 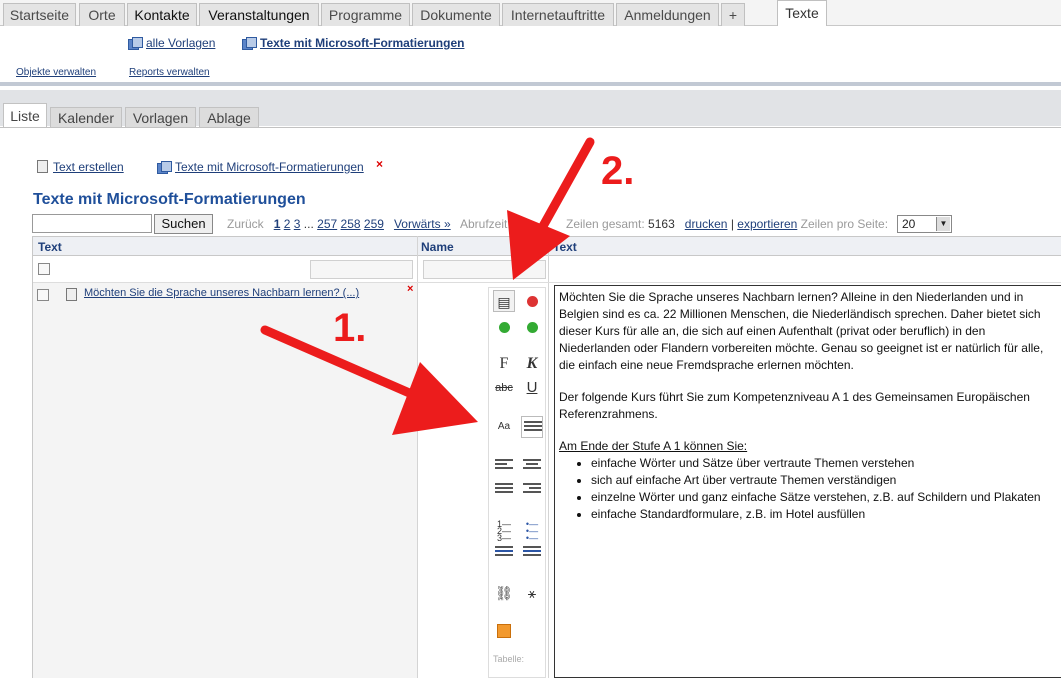 I want to click on rows-per-page-label: Zeilen pro Seite:, so click(x=844, y=224).